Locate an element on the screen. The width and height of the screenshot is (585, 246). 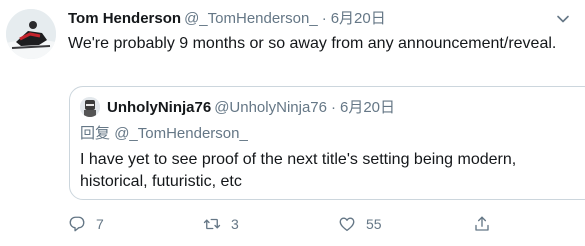
quoted-date: 6月20日 is located at coordinates (367, 107).